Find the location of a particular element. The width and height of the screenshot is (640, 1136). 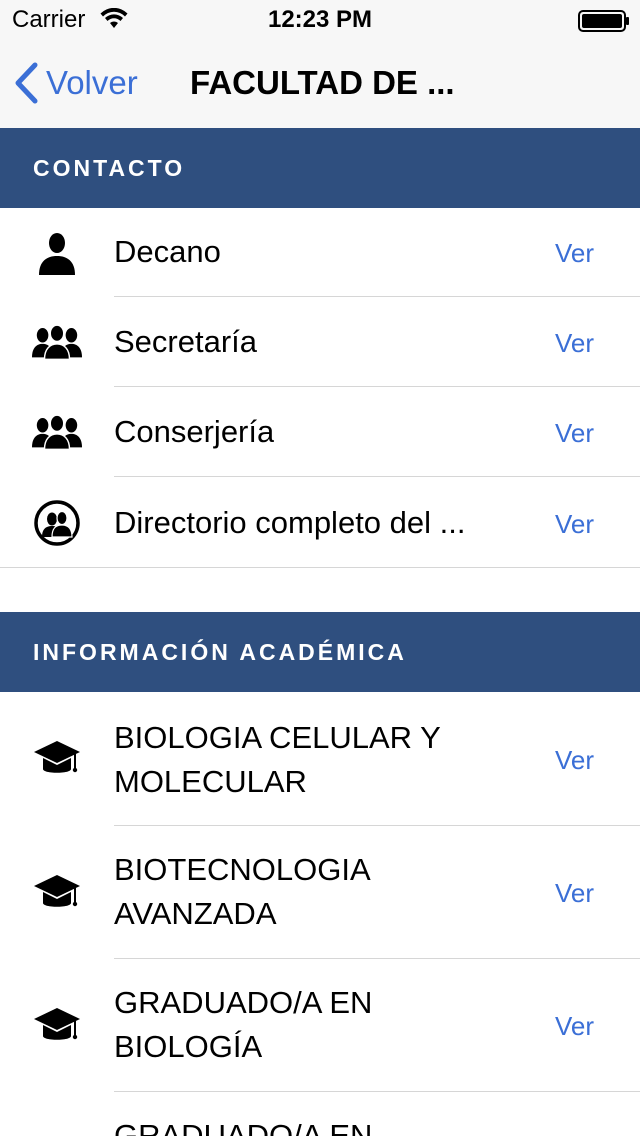

status-bar: Carrier 12:23 PM is located at coordinates (320, 20).